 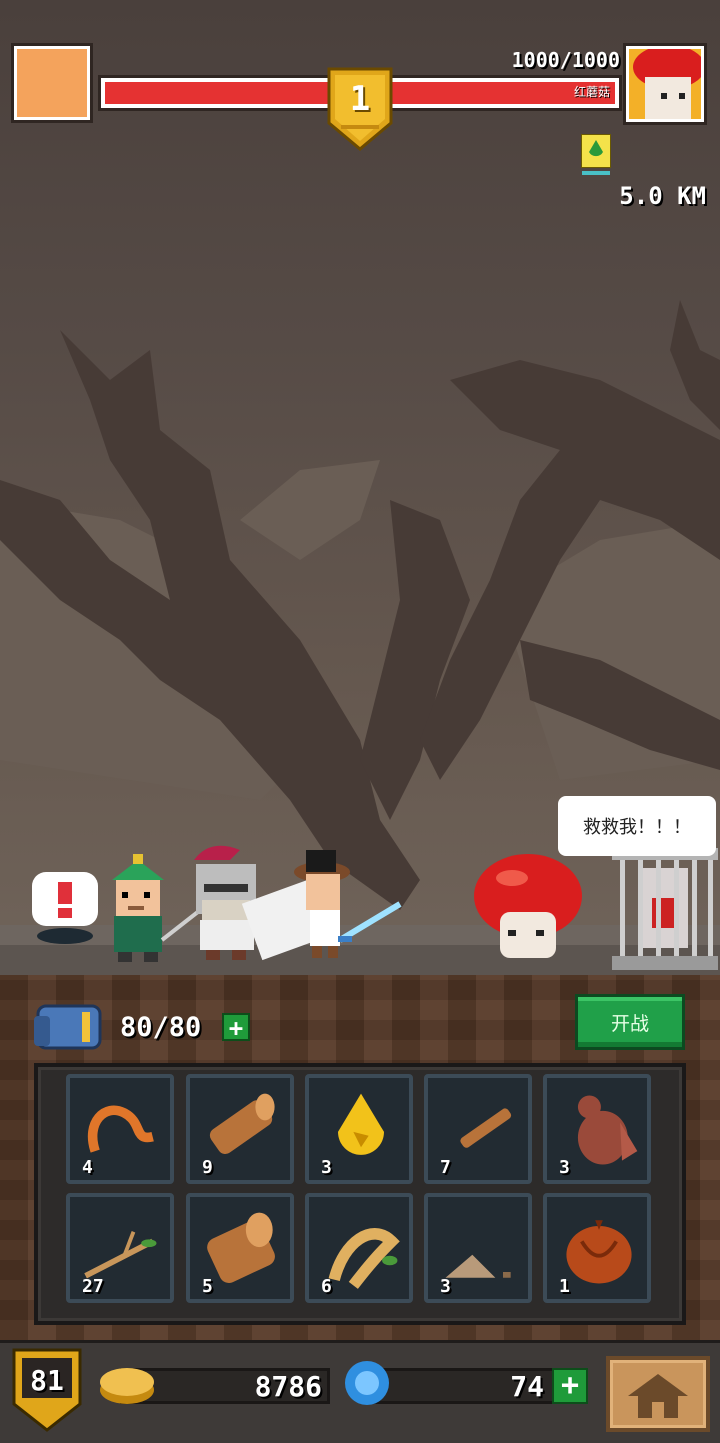 I want to click on boss-portrait, so click(x=665, y=84).